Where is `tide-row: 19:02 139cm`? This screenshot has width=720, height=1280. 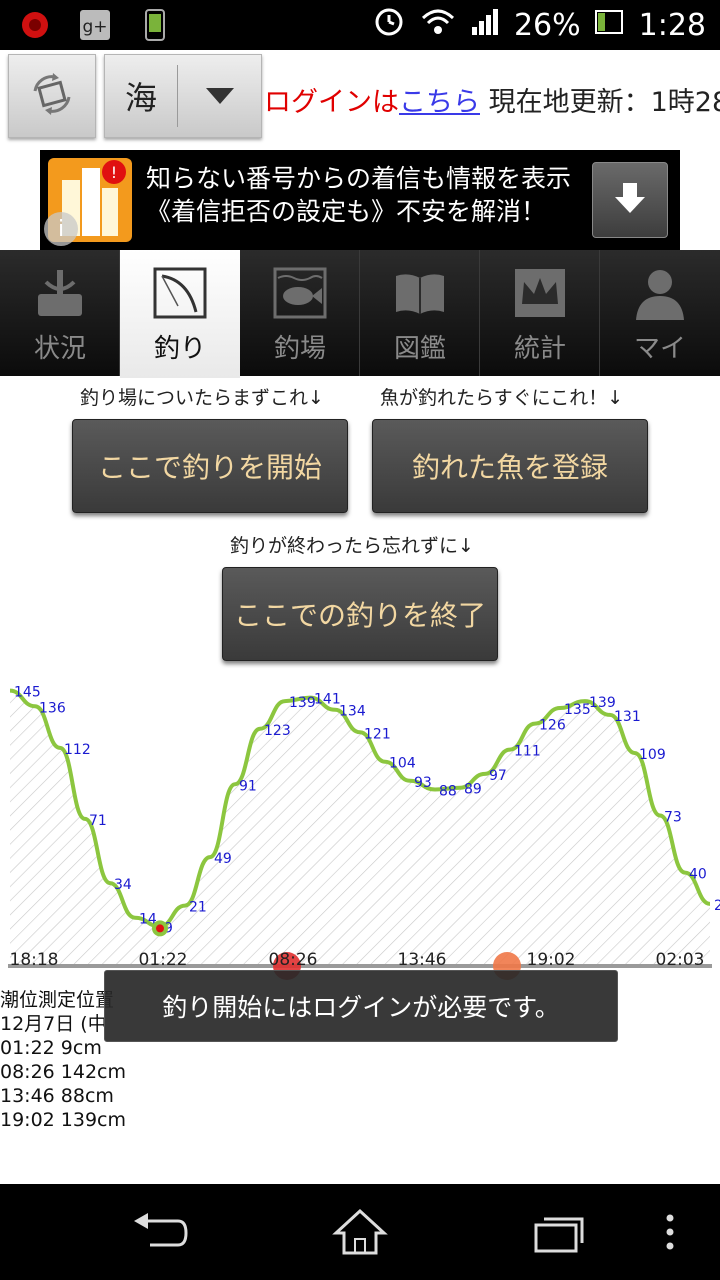 tide-row: 19:02 139cm is located at coordinates (63, 1120).